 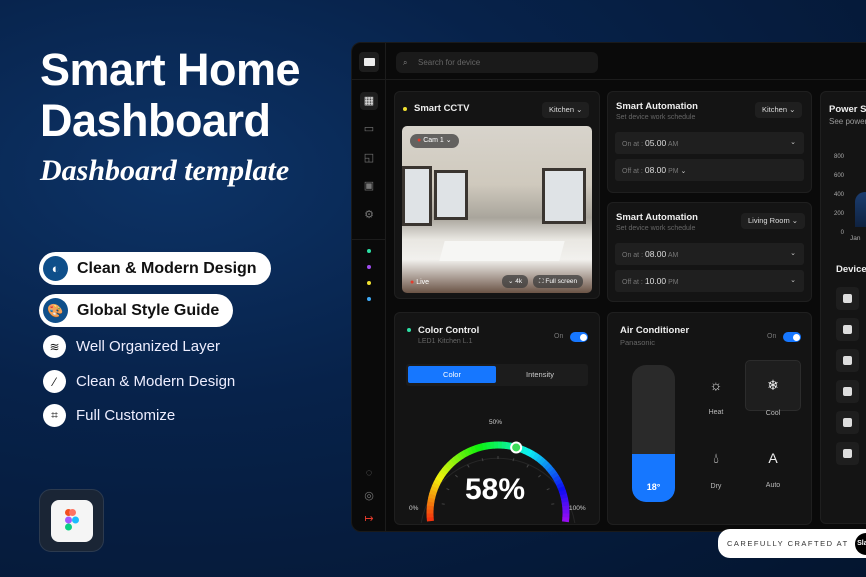 What do you see at coordinates (653, 487) in the screenshot?
I see `temperature-value: 18°` at bounding box center [653, 487].